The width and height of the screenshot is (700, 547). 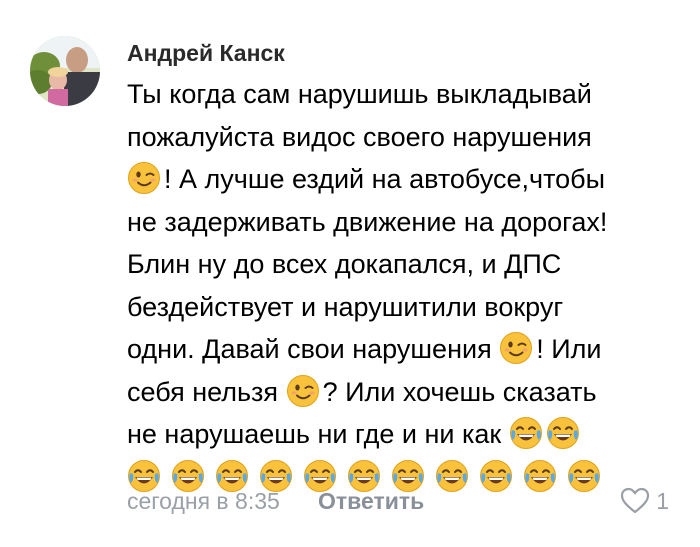 I want to click on comment-line: не задерживать движение на дорогах!, so click(x=407, y=222).